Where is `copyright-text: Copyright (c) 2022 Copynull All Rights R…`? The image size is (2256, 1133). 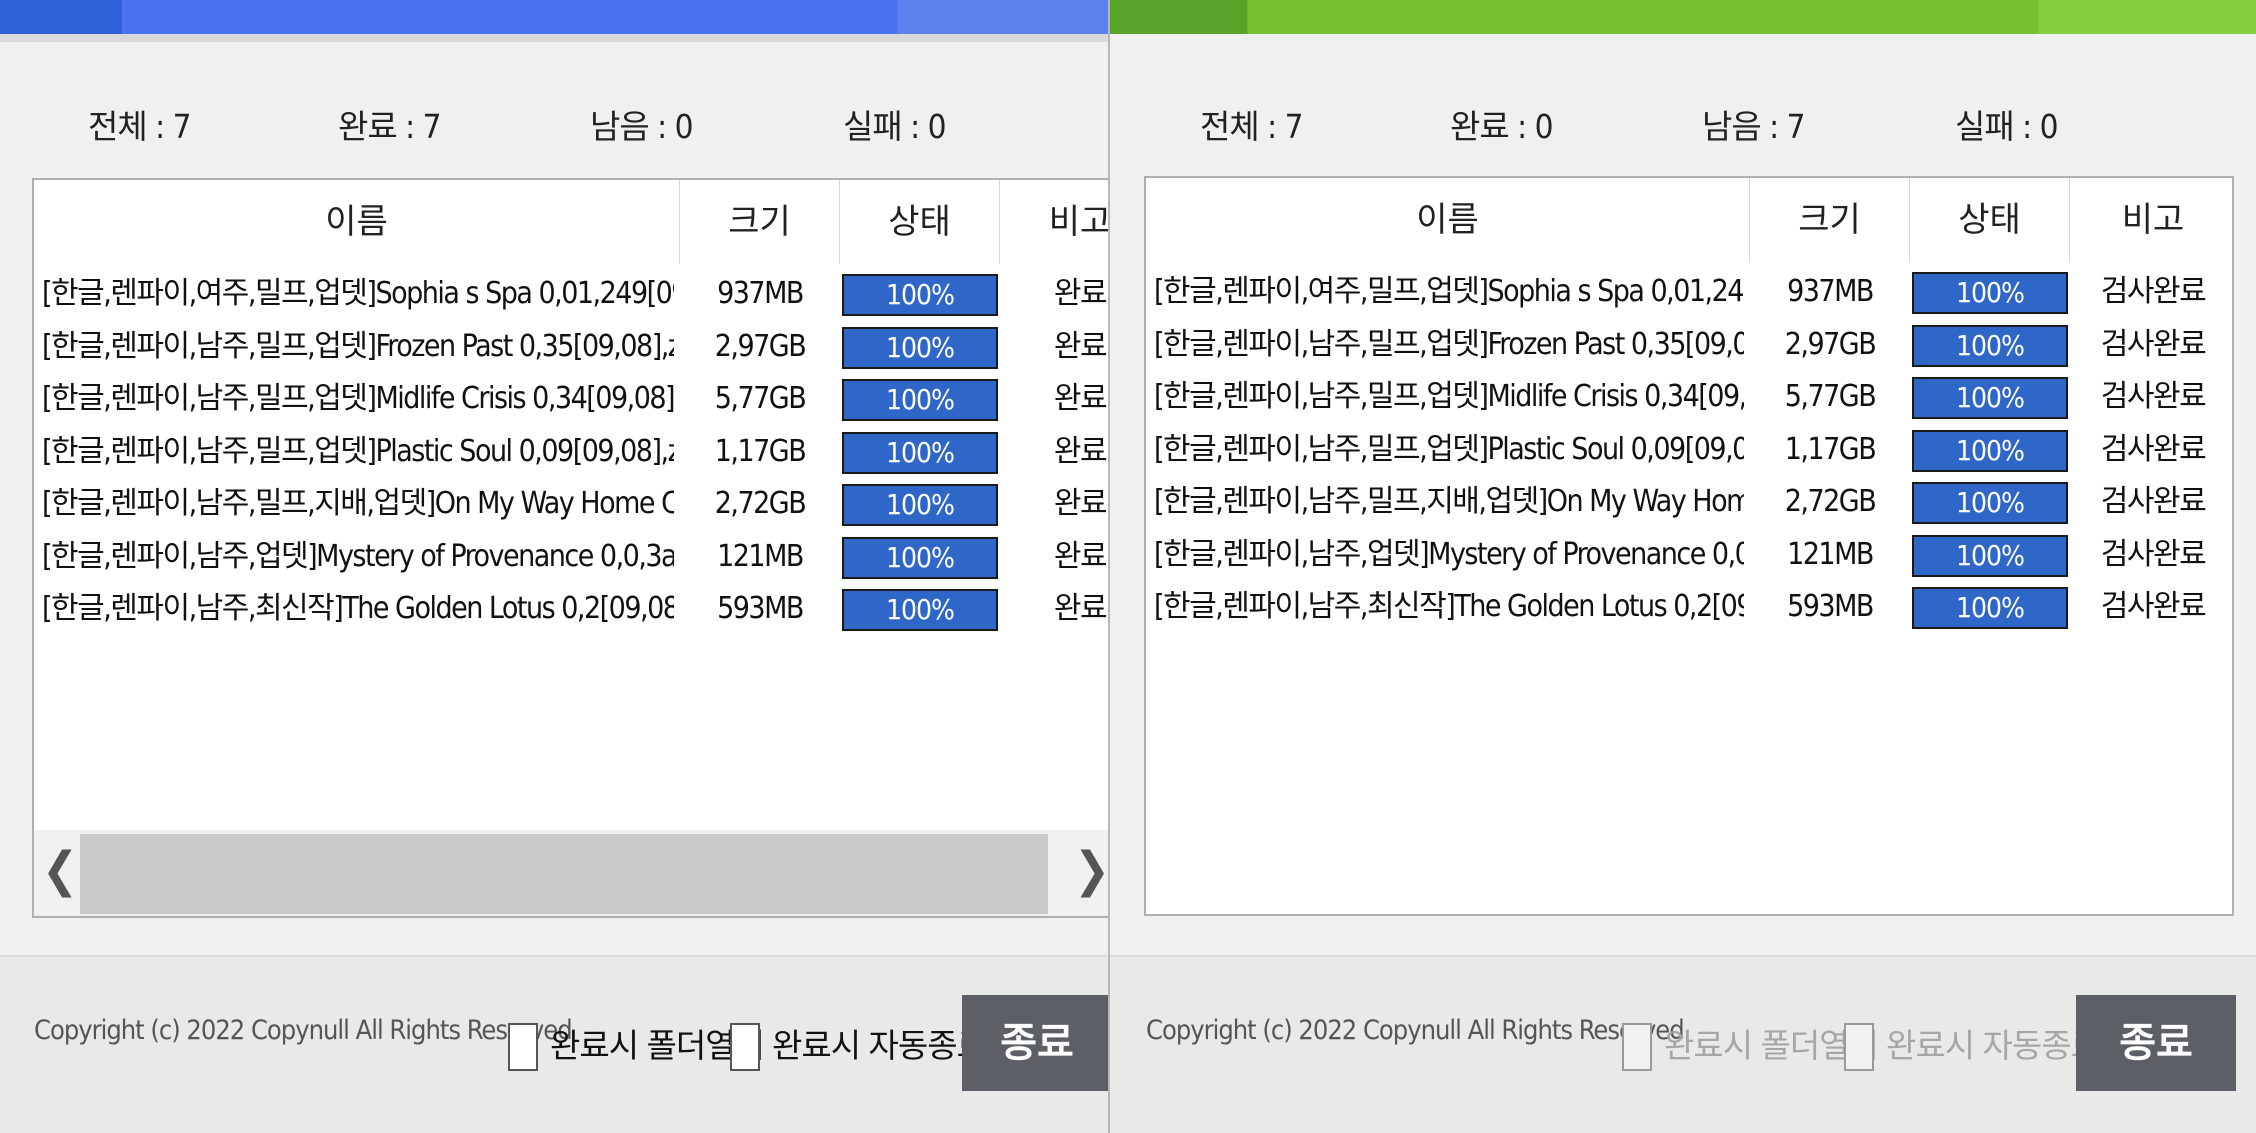 copyright-text: Copyright (c) 2022 Copynull All Rights R… is located at coordinates (1415, 1030).